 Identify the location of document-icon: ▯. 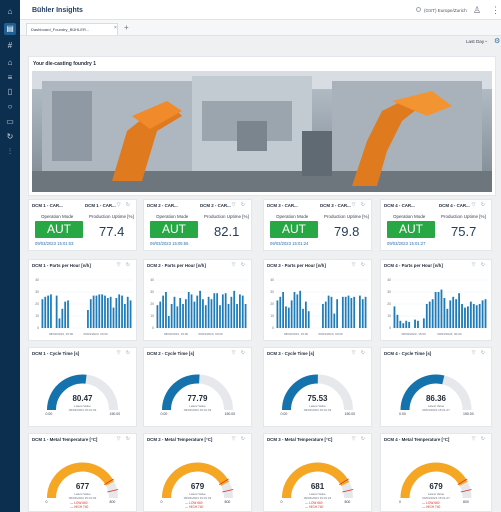
(10, 92).